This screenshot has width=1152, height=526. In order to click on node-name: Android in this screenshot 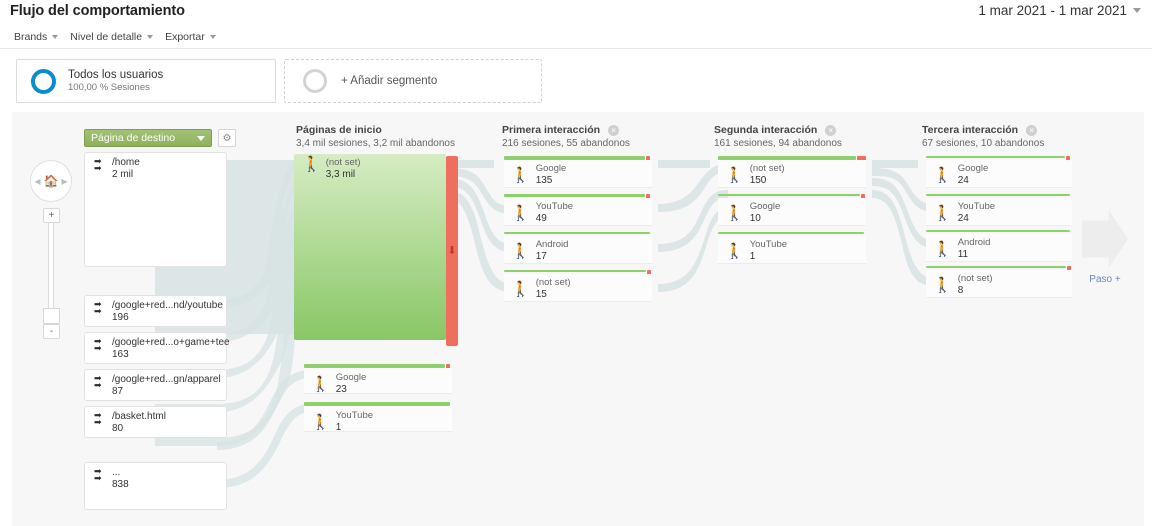, I will do `click(552, 244)`.